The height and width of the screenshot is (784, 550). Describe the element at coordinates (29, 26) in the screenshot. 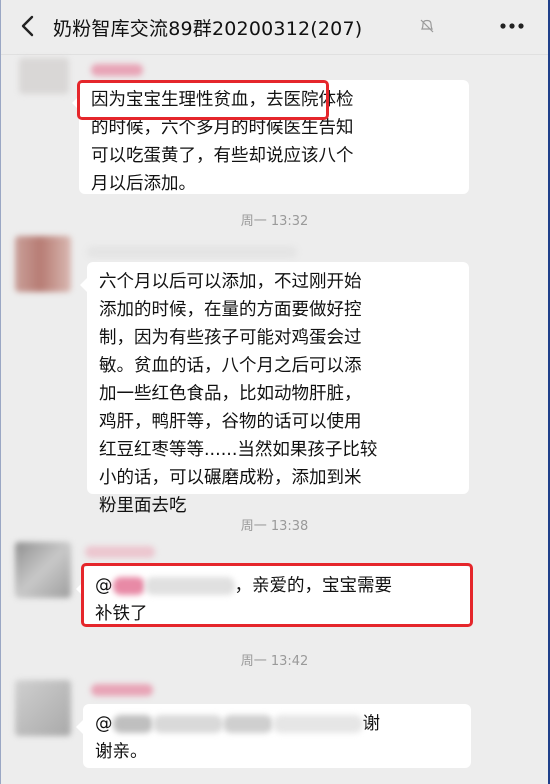

I see `chevron-left-icon` at that location.